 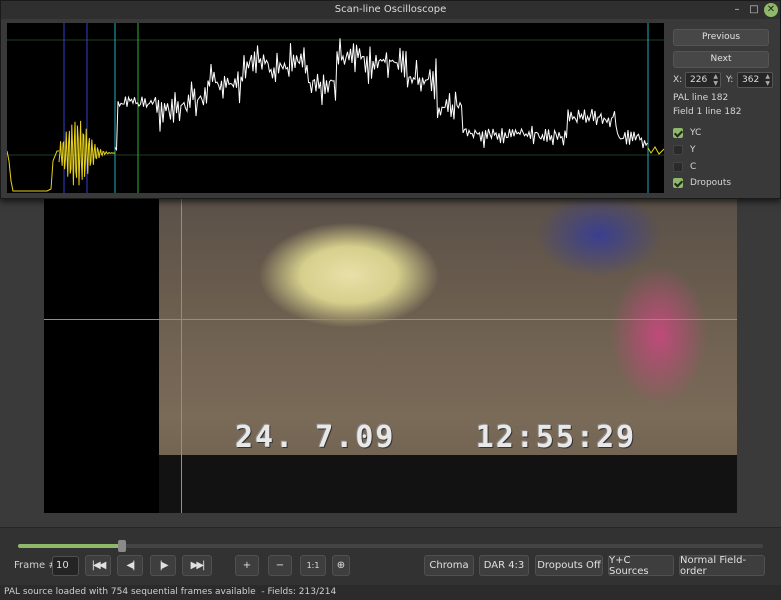 What do you see at coordinates (390, 319) in the screenshot?
I see `crosshair-horizontal` at bounding box center [390, 319].